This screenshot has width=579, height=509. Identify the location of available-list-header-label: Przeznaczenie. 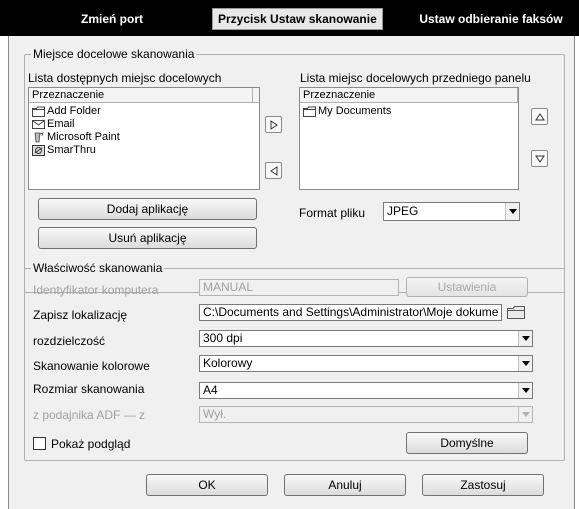
(68, 95).